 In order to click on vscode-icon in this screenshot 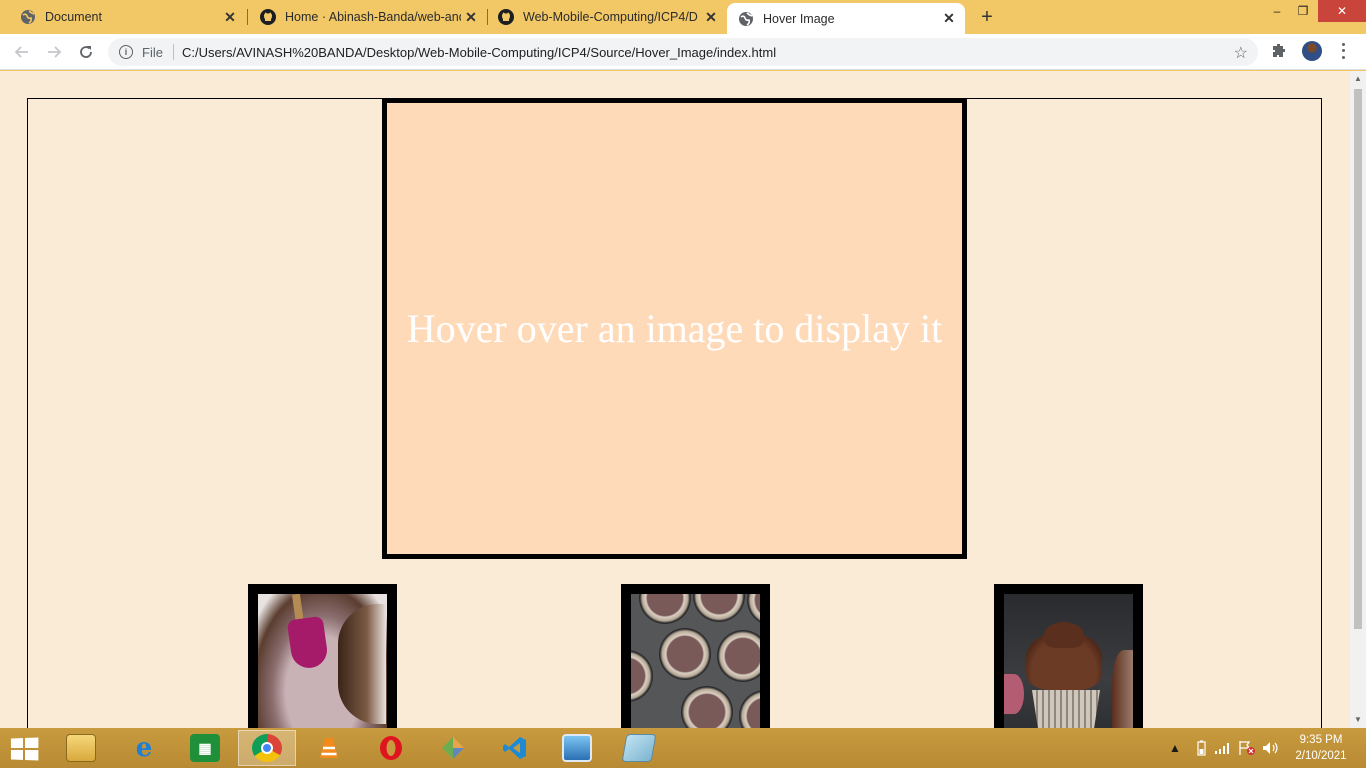, I will do `click(515, 748)`.